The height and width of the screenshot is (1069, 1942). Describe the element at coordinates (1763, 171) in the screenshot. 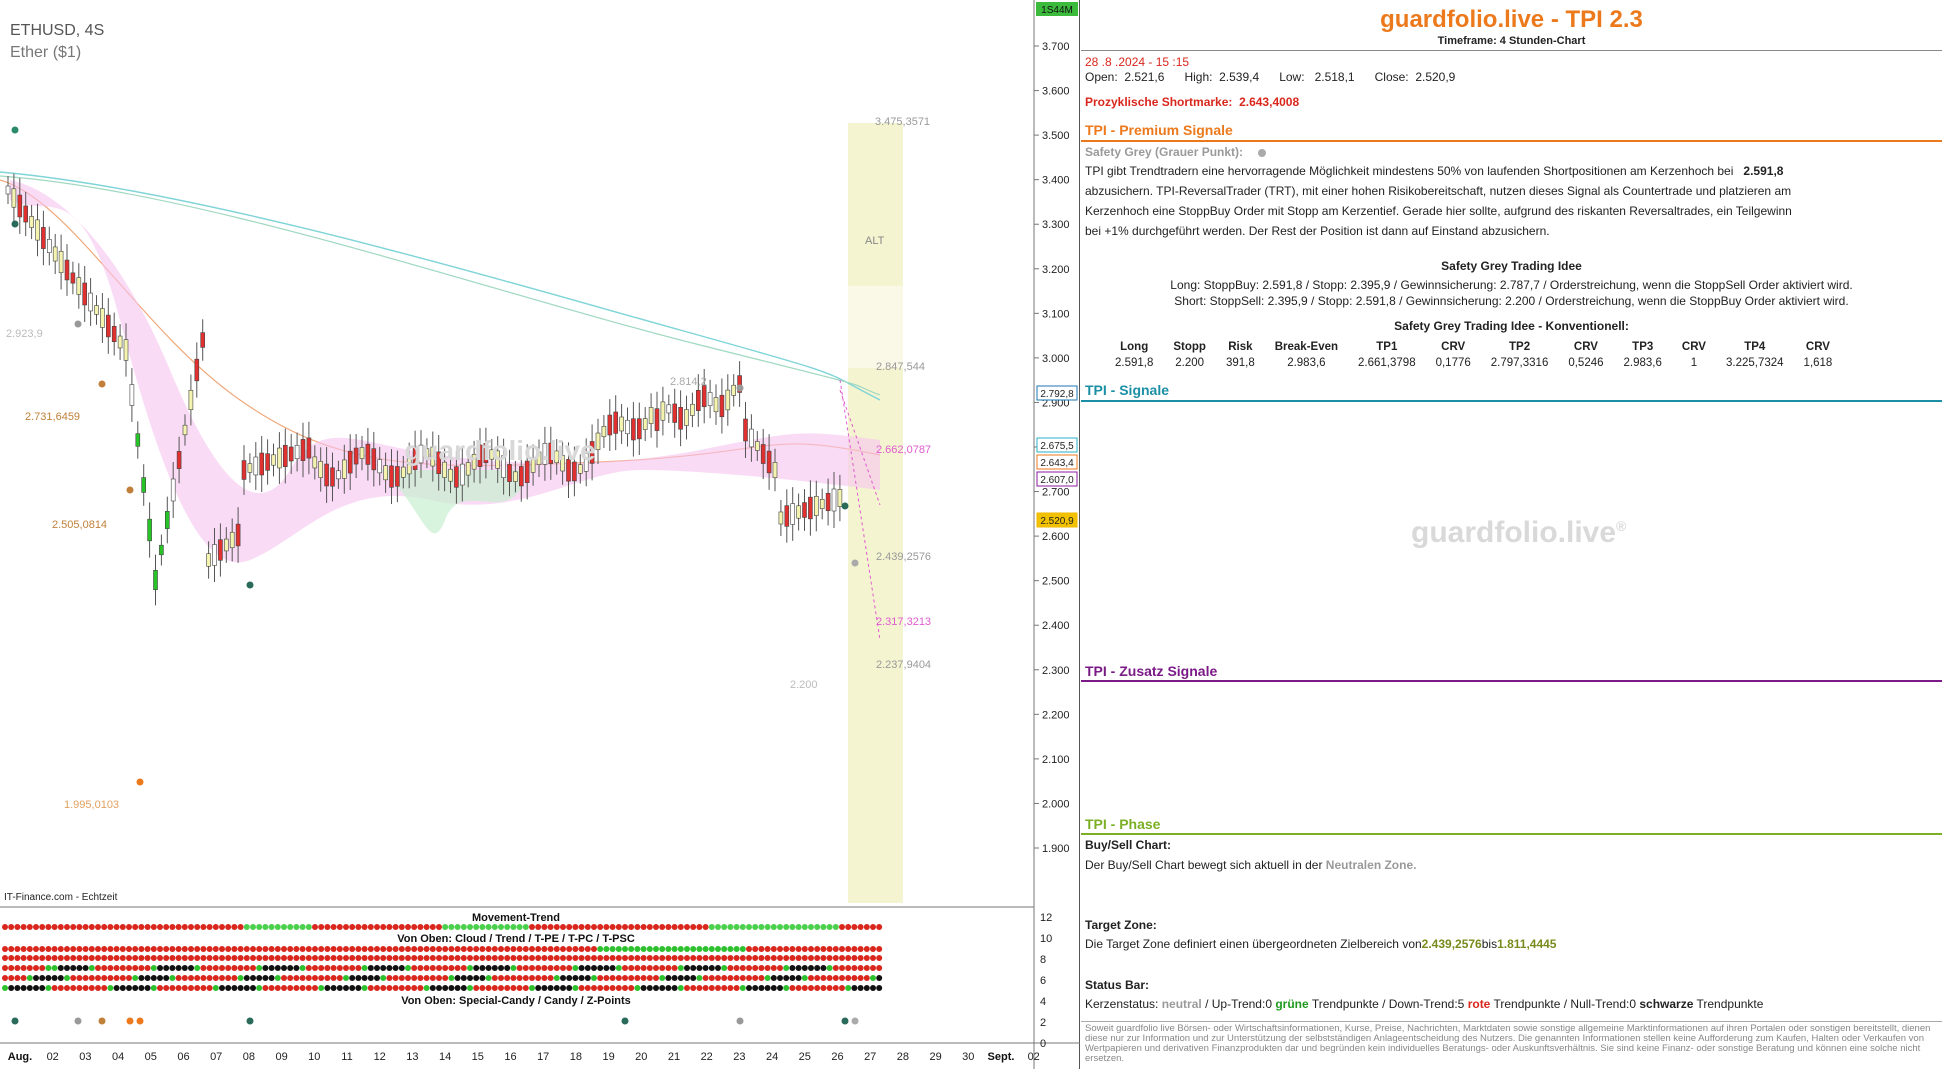

I see `safety-high-value: 2.591,8` at that location.